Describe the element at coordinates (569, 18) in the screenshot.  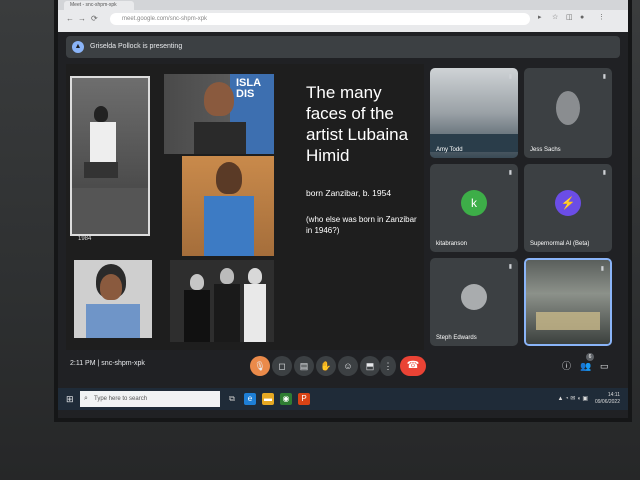
I see `extensions-icon: ◫` at that location.